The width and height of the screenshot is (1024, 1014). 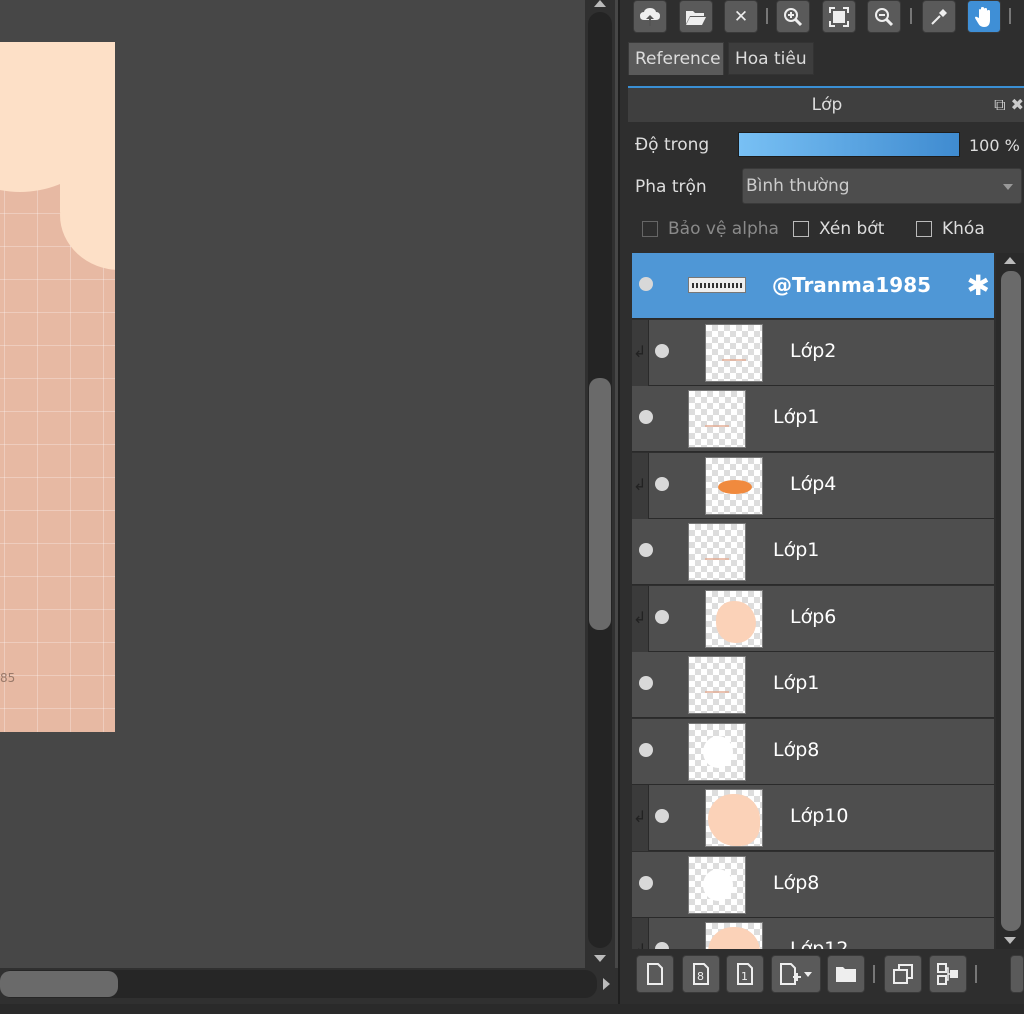 I want to click on layer-row: @Tranma1985 ✱, so click(x=813, y=286).